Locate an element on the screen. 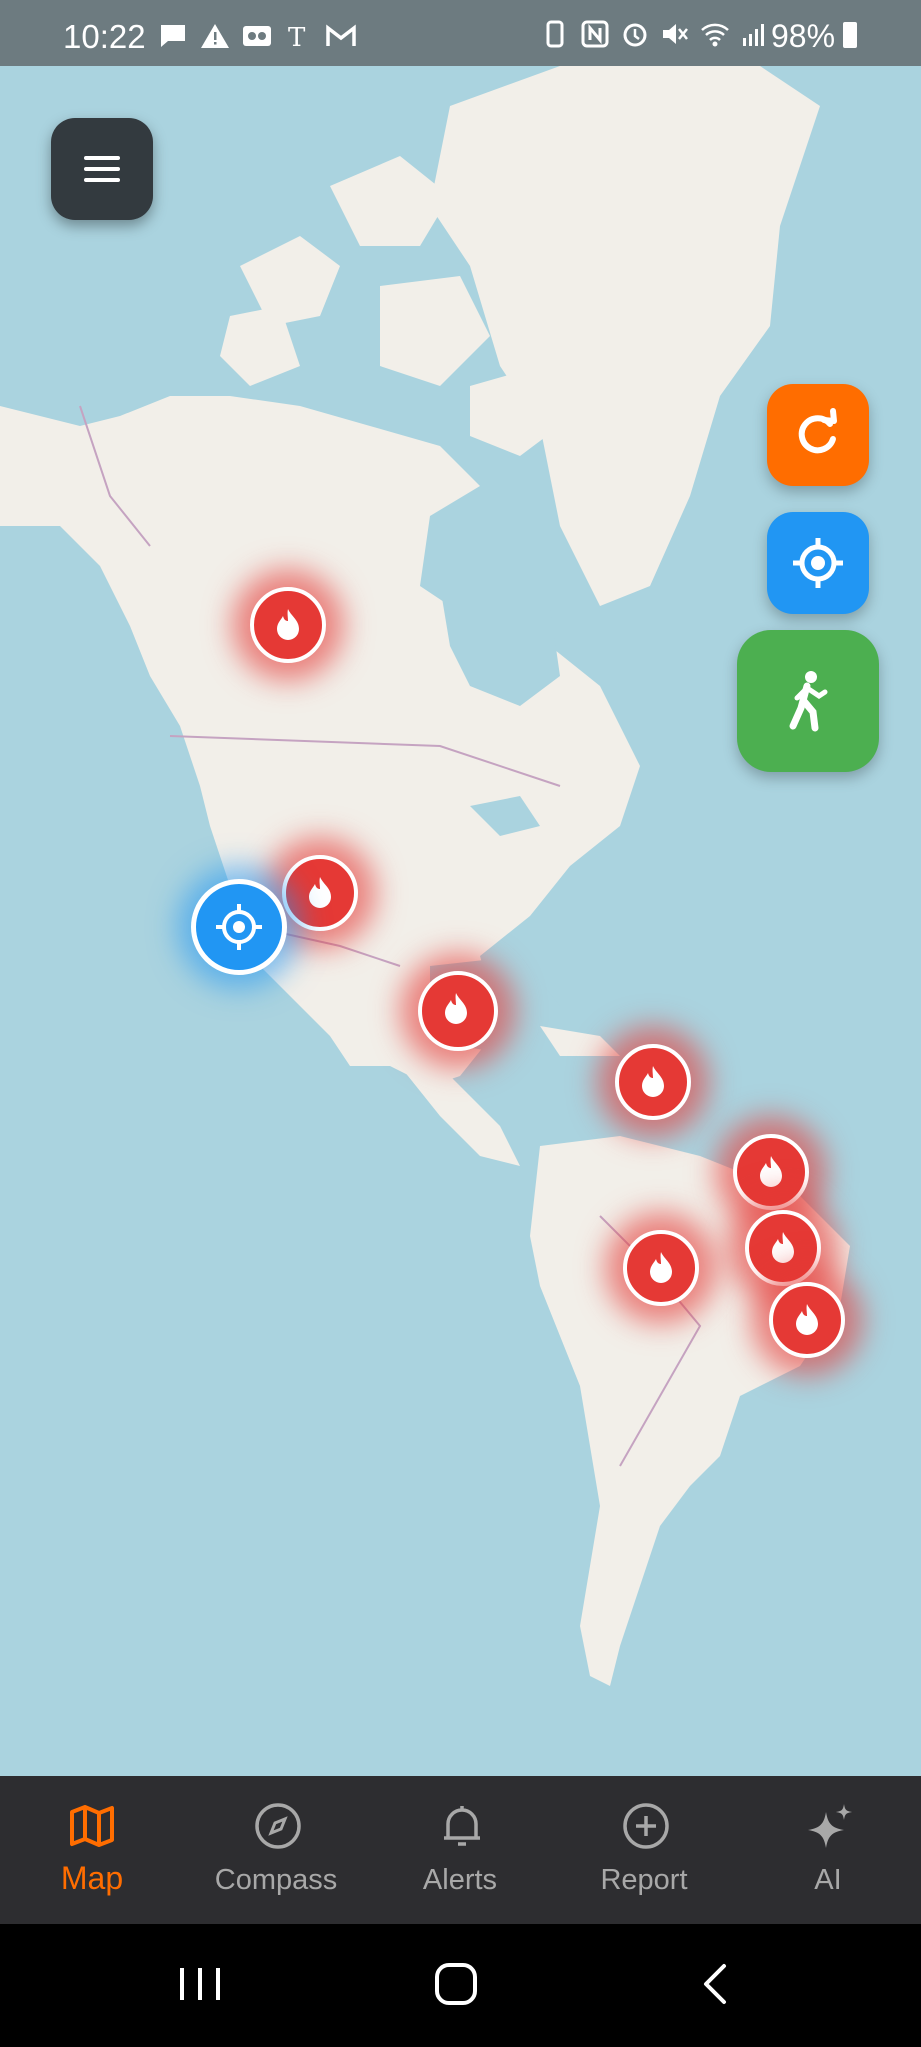  nav-item-map: Map is located at coordinates (92, 1850).